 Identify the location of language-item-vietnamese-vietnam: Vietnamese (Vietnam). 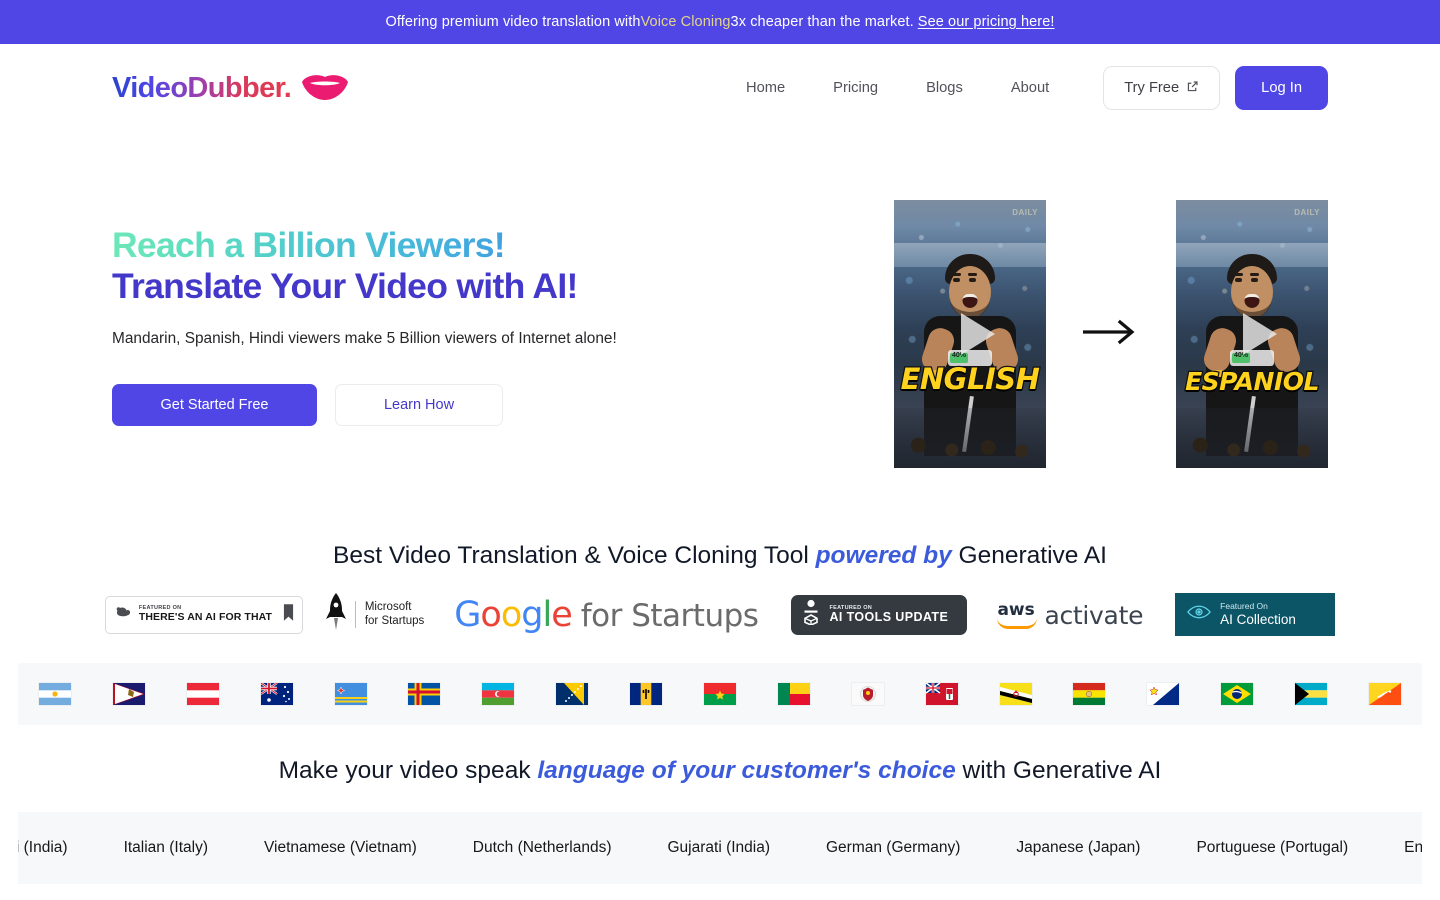
(340, 848).